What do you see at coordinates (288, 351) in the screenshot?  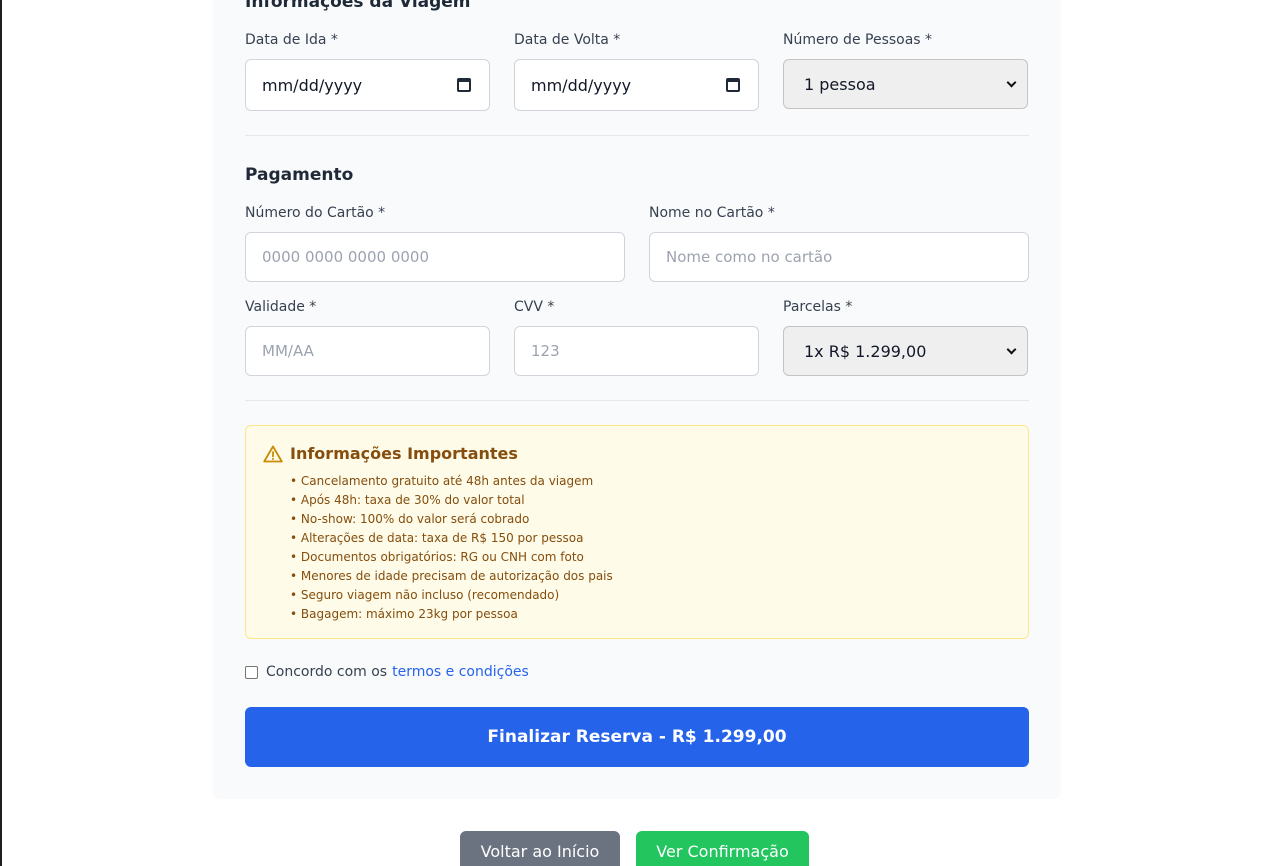 I see `expiry-placeholder: MM/AA` at bounding box center [288, 351].